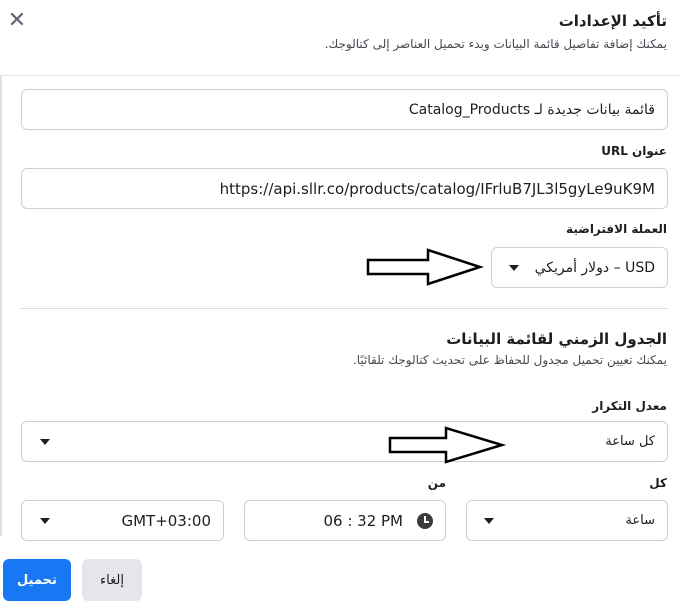 This screenshot has height=604, width=681. What do you see at coordinates (363, 520) in the screenshot?
I see `time-value: 06 : 32 PM` at bounding box center [363, 520].